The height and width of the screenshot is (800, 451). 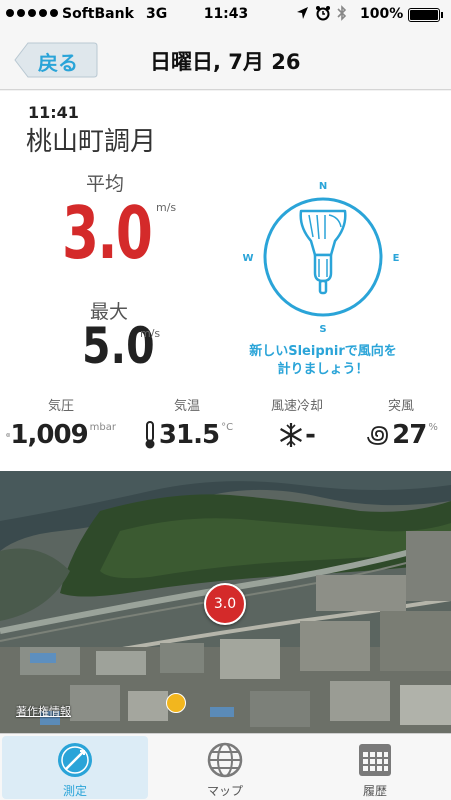 I want to click on location-name: 桃山町調月, so click(x=91, y=142).